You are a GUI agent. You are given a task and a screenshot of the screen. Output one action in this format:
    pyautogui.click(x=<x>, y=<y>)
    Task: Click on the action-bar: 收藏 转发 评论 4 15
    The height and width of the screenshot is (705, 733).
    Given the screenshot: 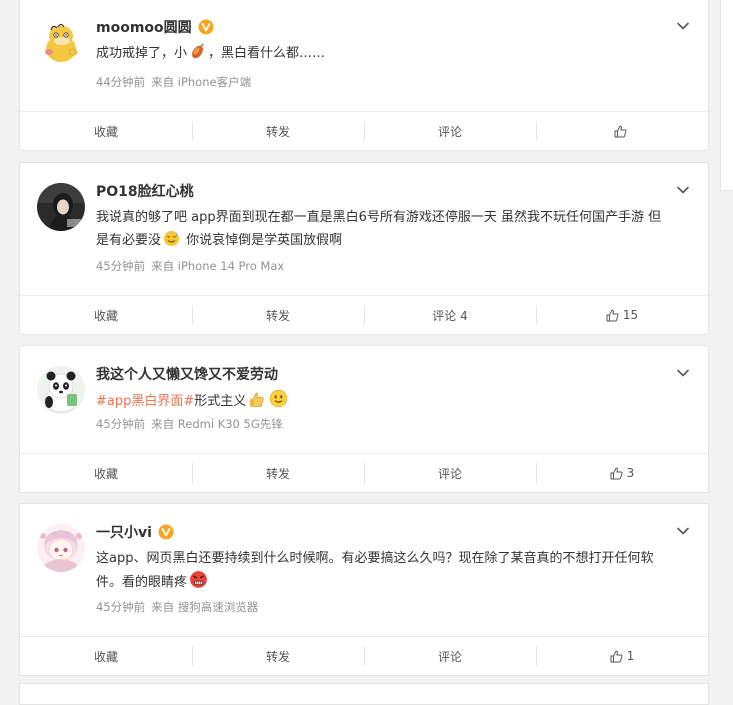 What is the action you would take?
    pyautogui.click(x=364, y=314)
    